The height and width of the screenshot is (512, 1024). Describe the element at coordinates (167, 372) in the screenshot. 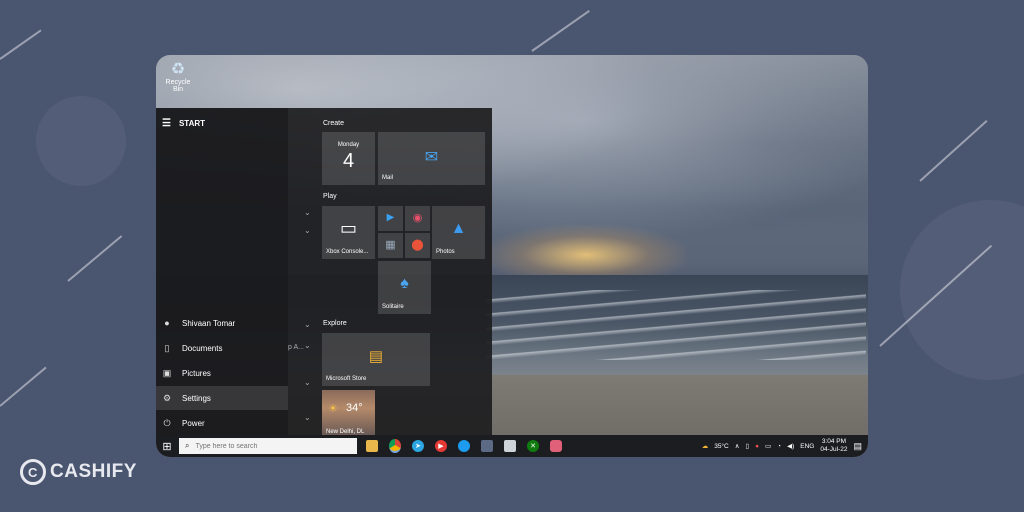

I see `picture-icon: ▣` at that location.